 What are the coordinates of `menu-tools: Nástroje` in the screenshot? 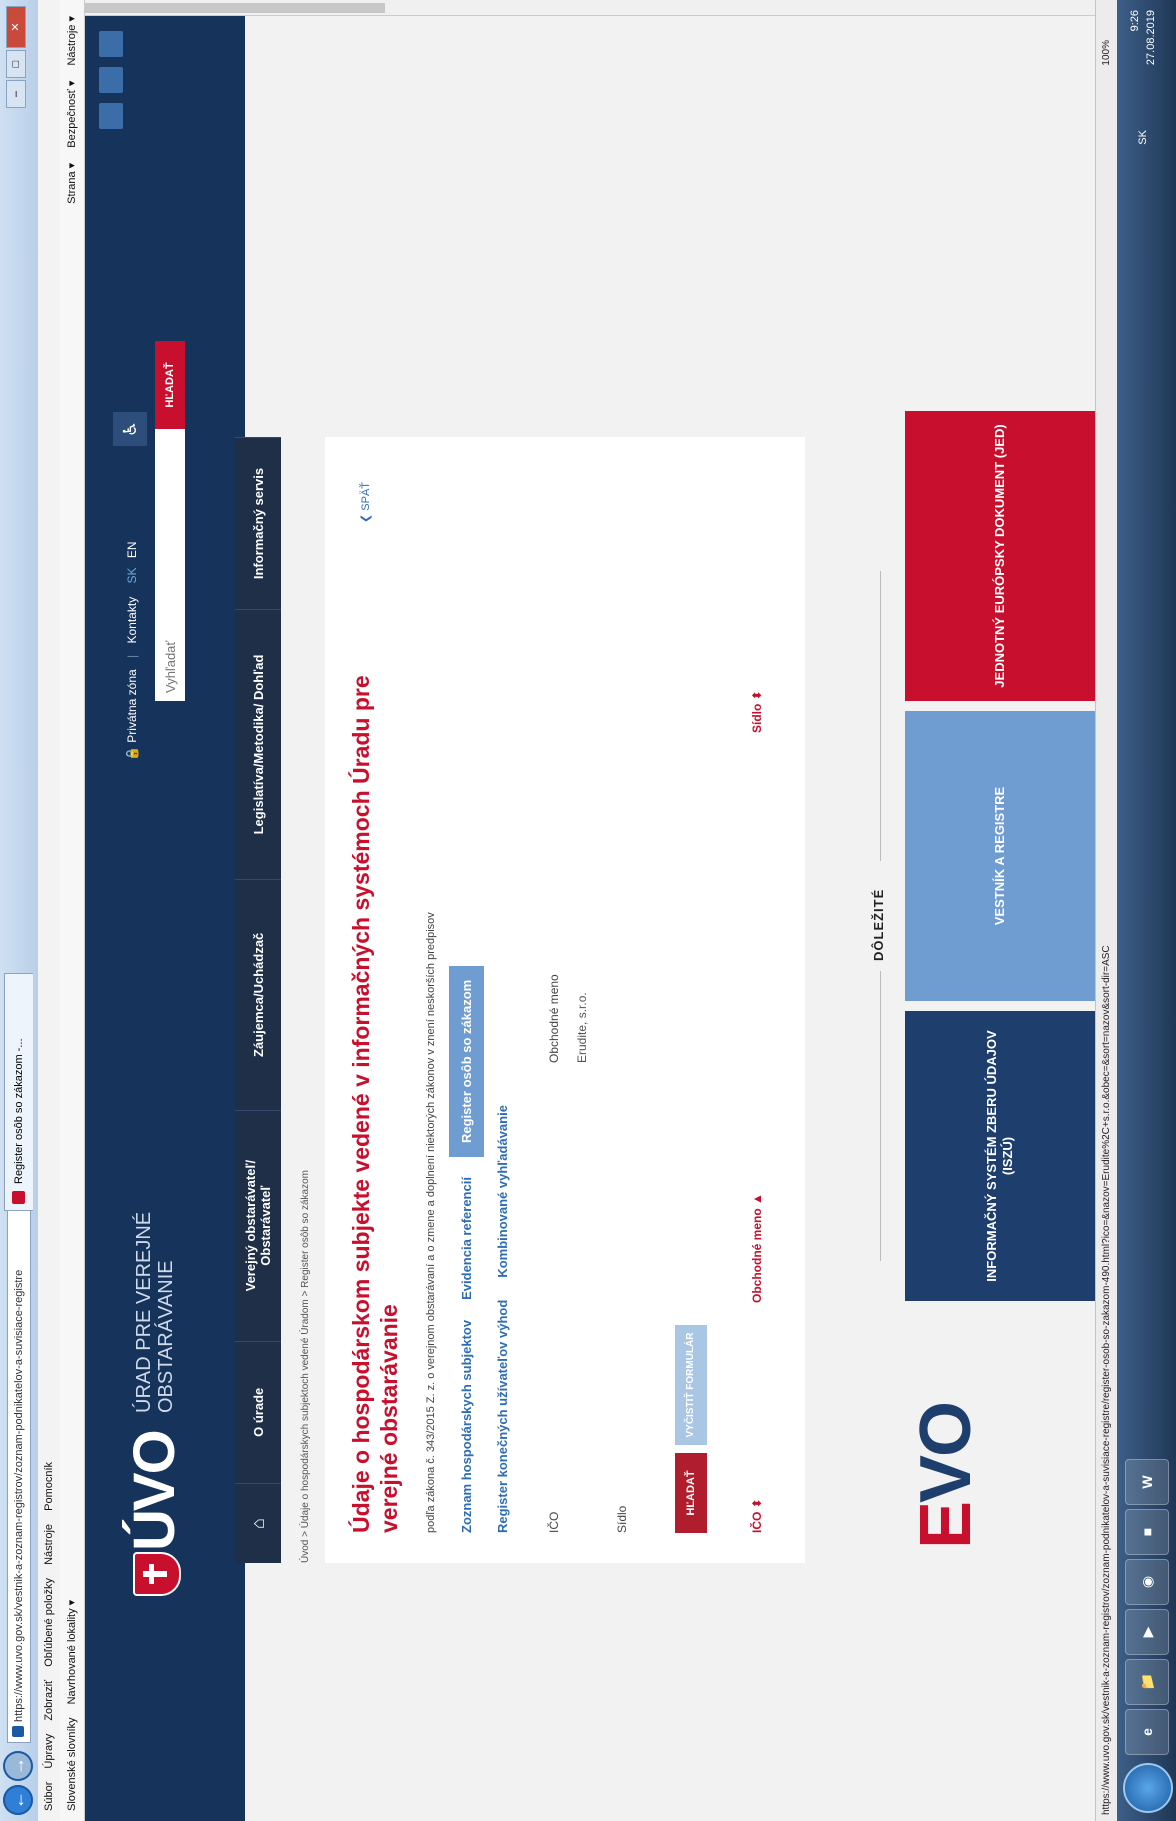 It's located at (49, 1544).